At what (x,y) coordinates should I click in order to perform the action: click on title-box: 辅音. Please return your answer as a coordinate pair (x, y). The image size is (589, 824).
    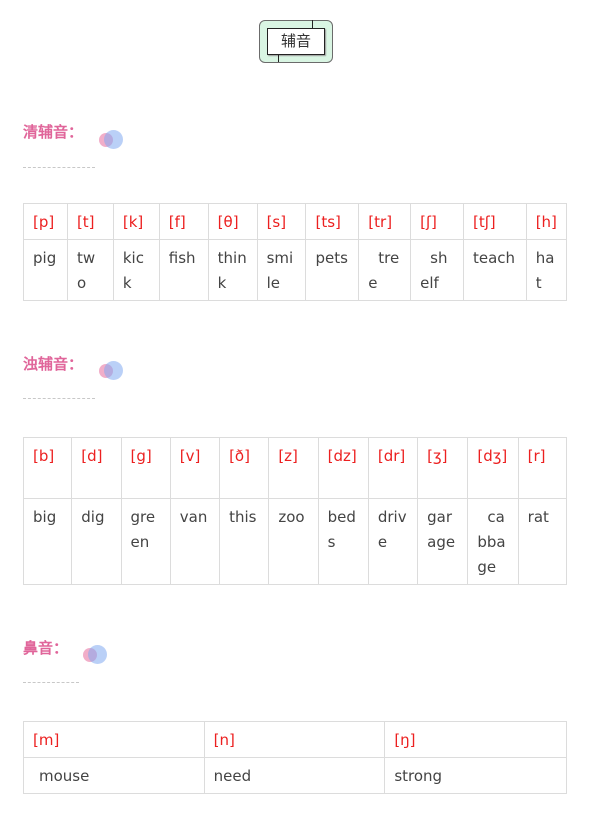
    Looking at the image, I should click on (296, 41).